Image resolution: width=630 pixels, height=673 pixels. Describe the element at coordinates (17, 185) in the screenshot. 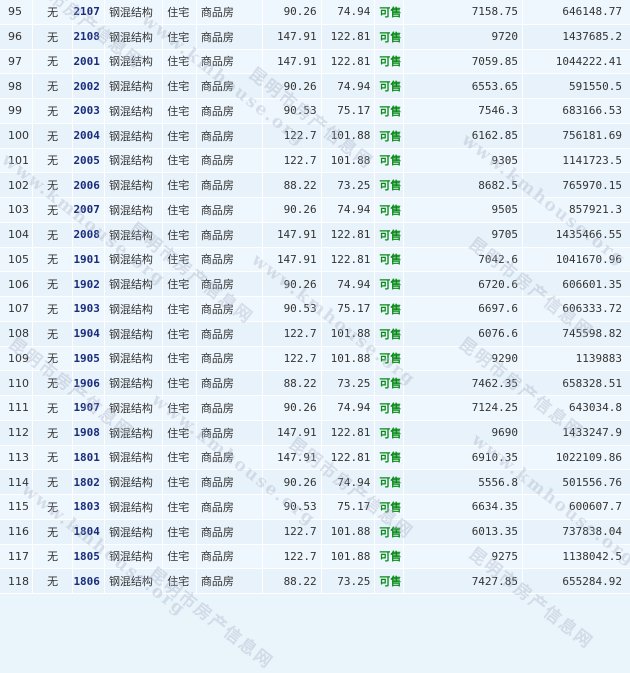

I see `row-index: 102` at that location.